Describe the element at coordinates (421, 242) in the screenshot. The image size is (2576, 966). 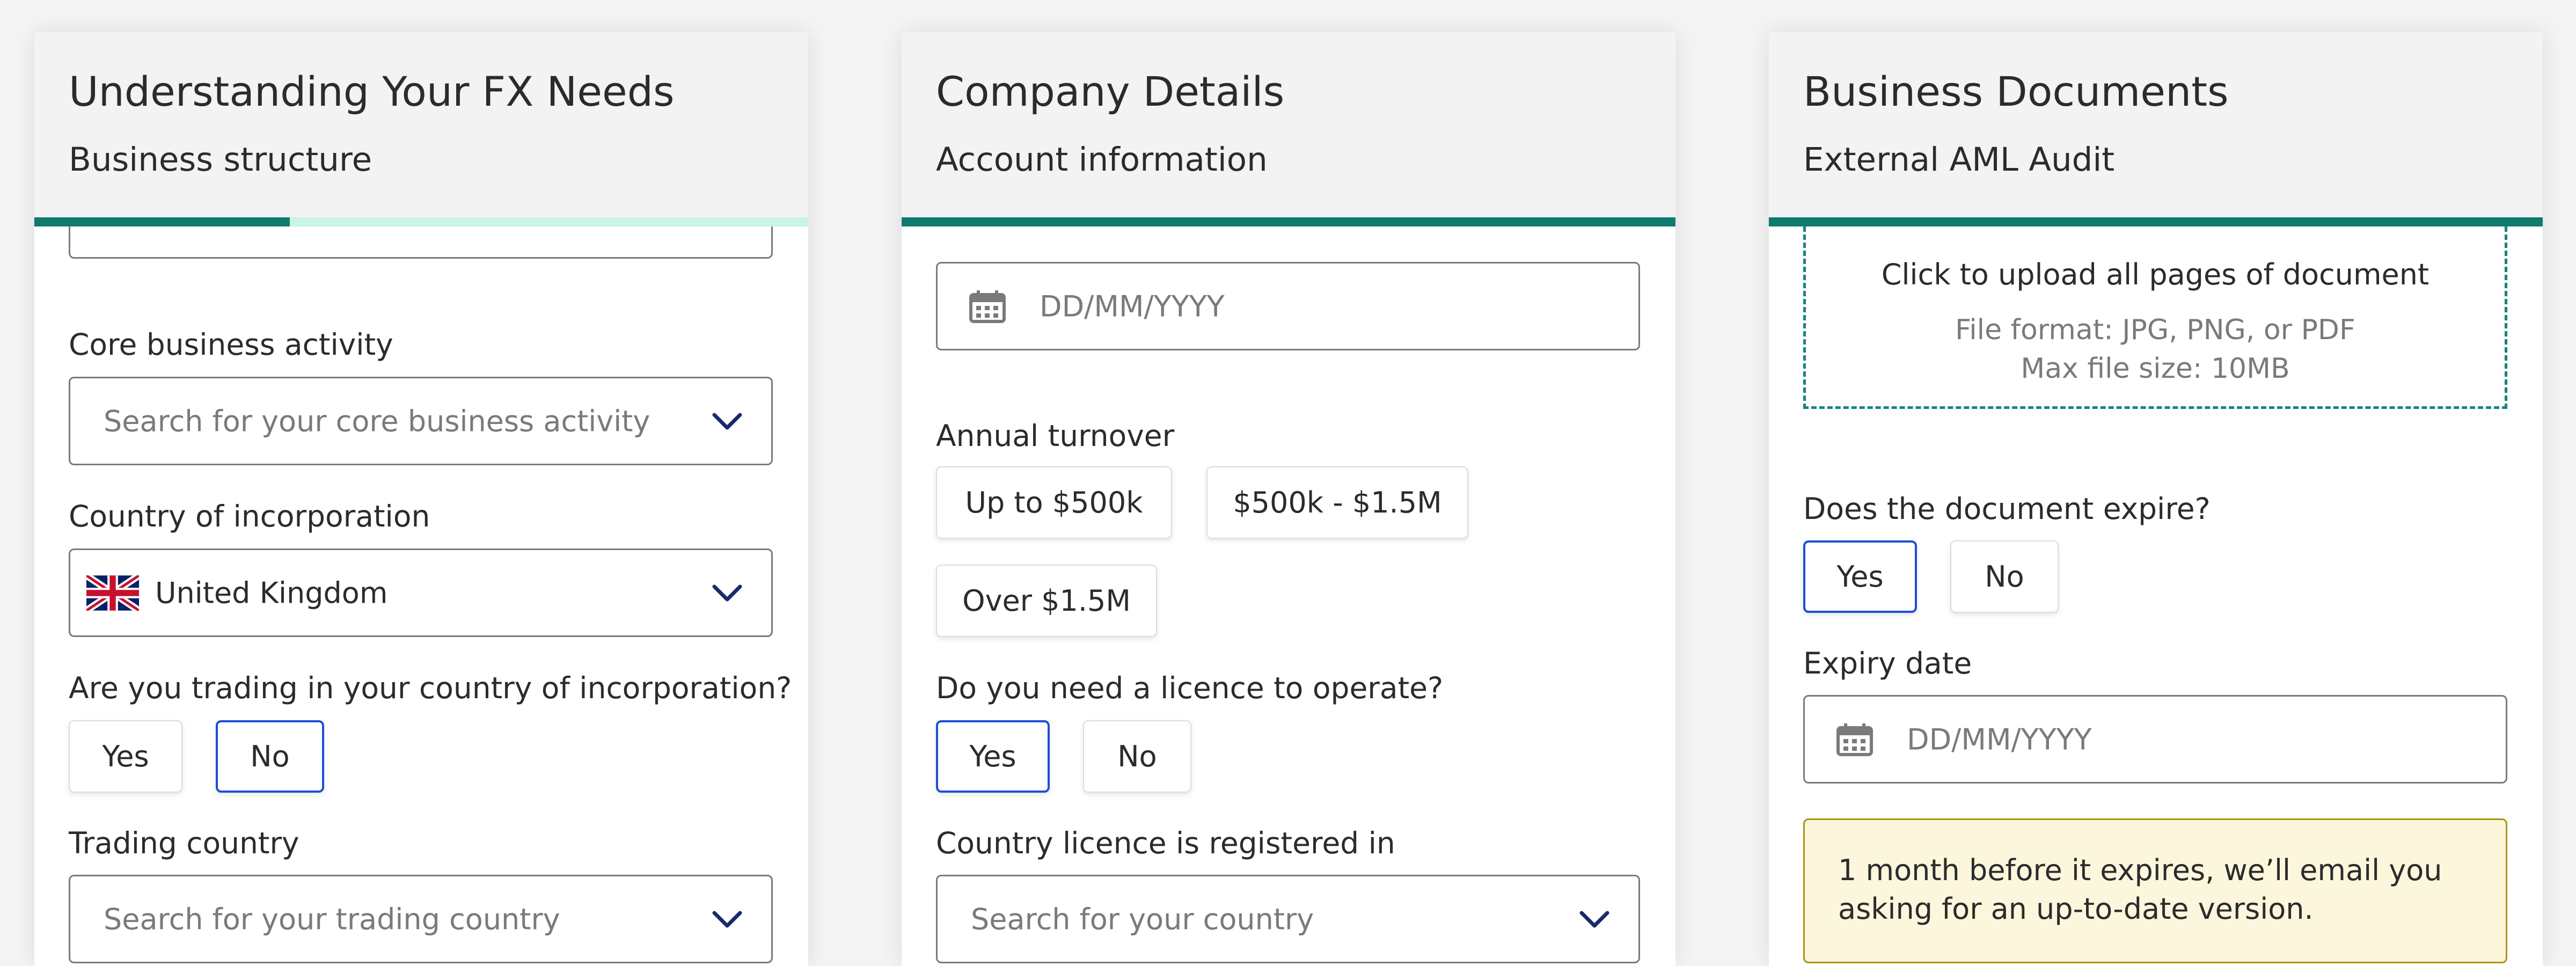
I see `previous-field-input` at that location.